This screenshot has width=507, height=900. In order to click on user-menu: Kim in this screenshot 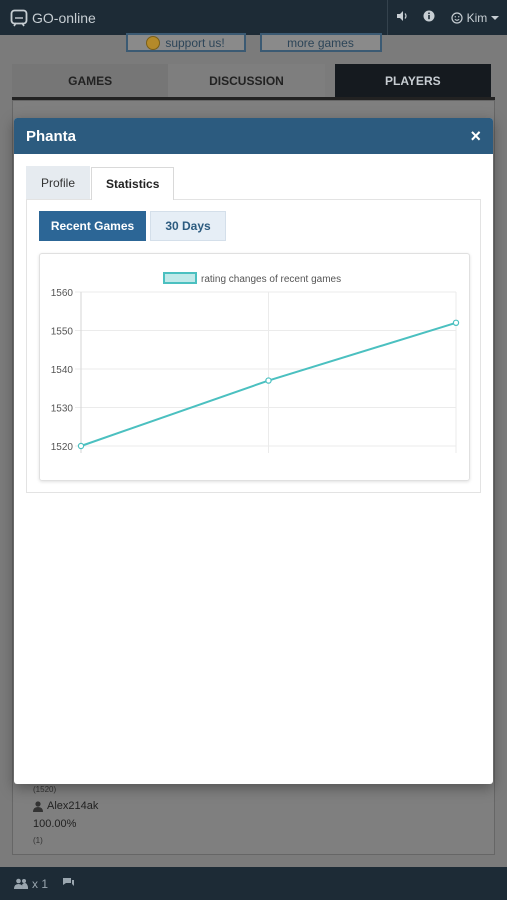, I will do `click(475, 17)`.